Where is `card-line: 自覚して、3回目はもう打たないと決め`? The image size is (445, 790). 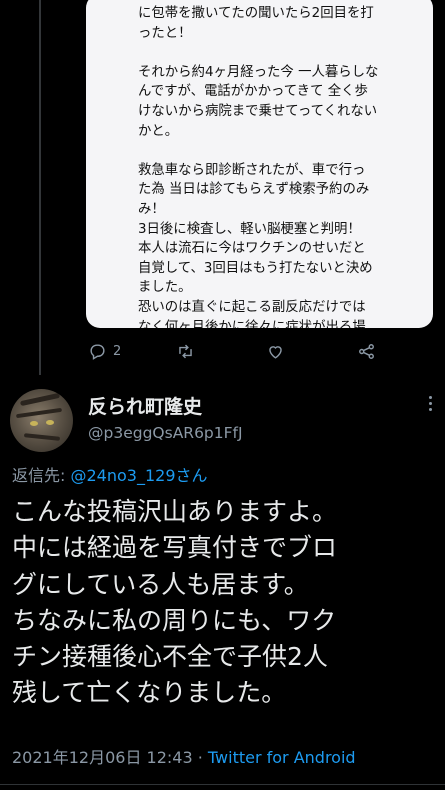 card-line: 自覚して、3回目はもう打たないと決め is located at coordinates (255, 268).